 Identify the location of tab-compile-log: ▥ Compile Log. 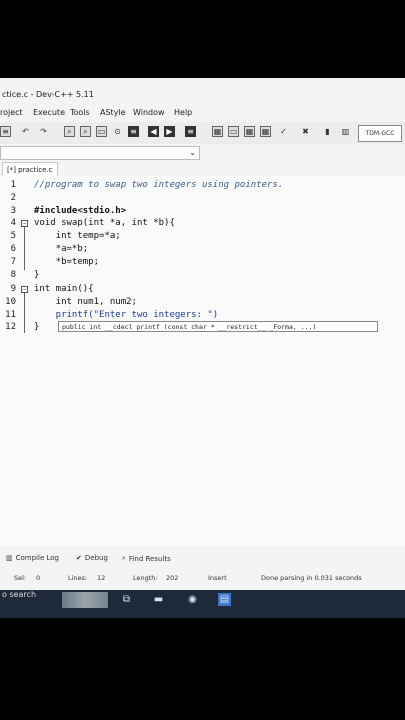
(32, 558).